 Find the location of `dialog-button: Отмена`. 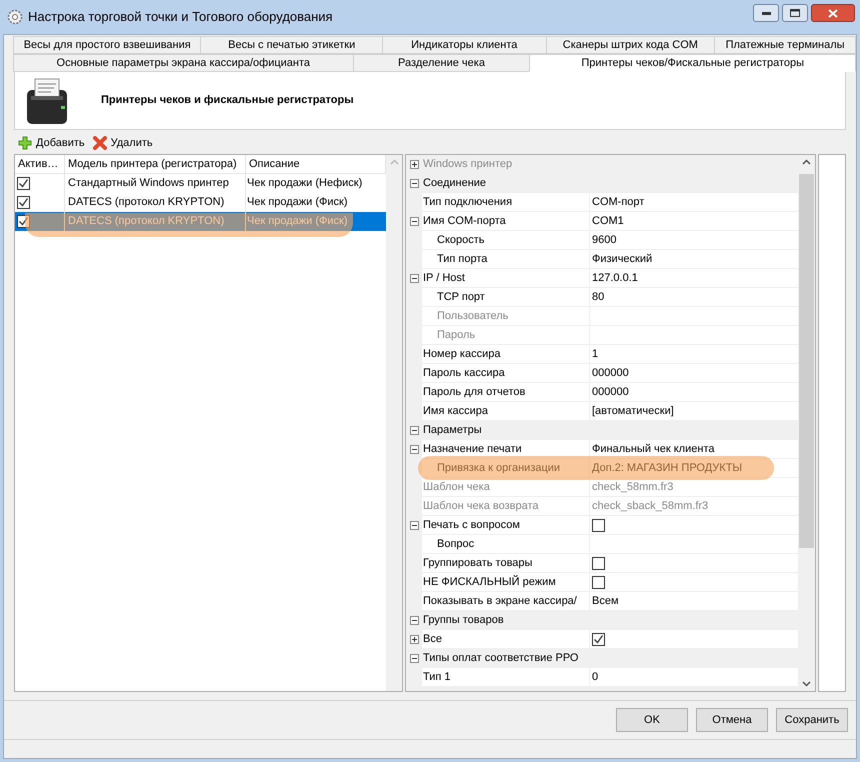

dialog-button: Отмена is located at coordinates (732, 720).